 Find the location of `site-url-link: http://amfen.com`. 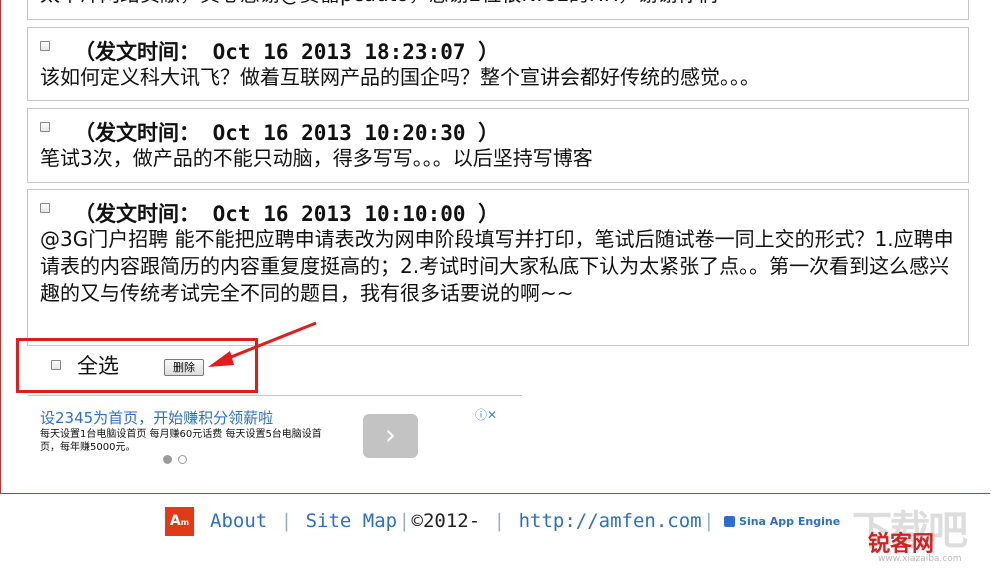

site-url-link: http://amfen.com is located at coordinates (610, 521).